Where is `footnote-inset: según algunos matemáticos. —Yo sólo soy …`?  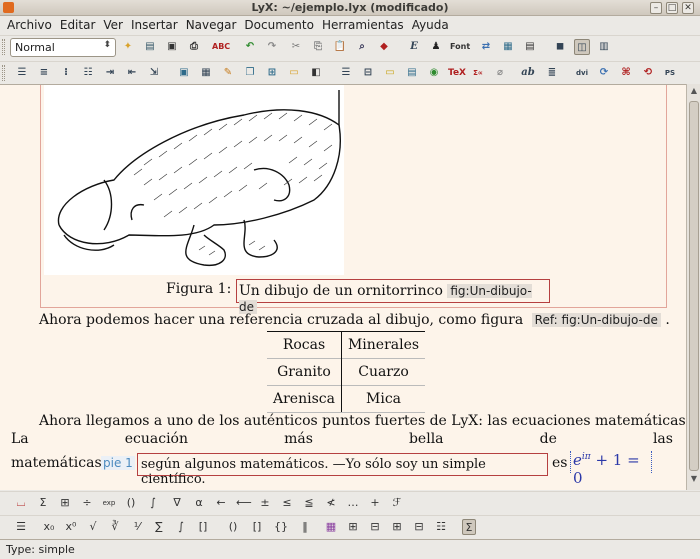 footnote-inset: según algunos matemáticos. —Yo sólo soy … is located at coordinates (342, 470).